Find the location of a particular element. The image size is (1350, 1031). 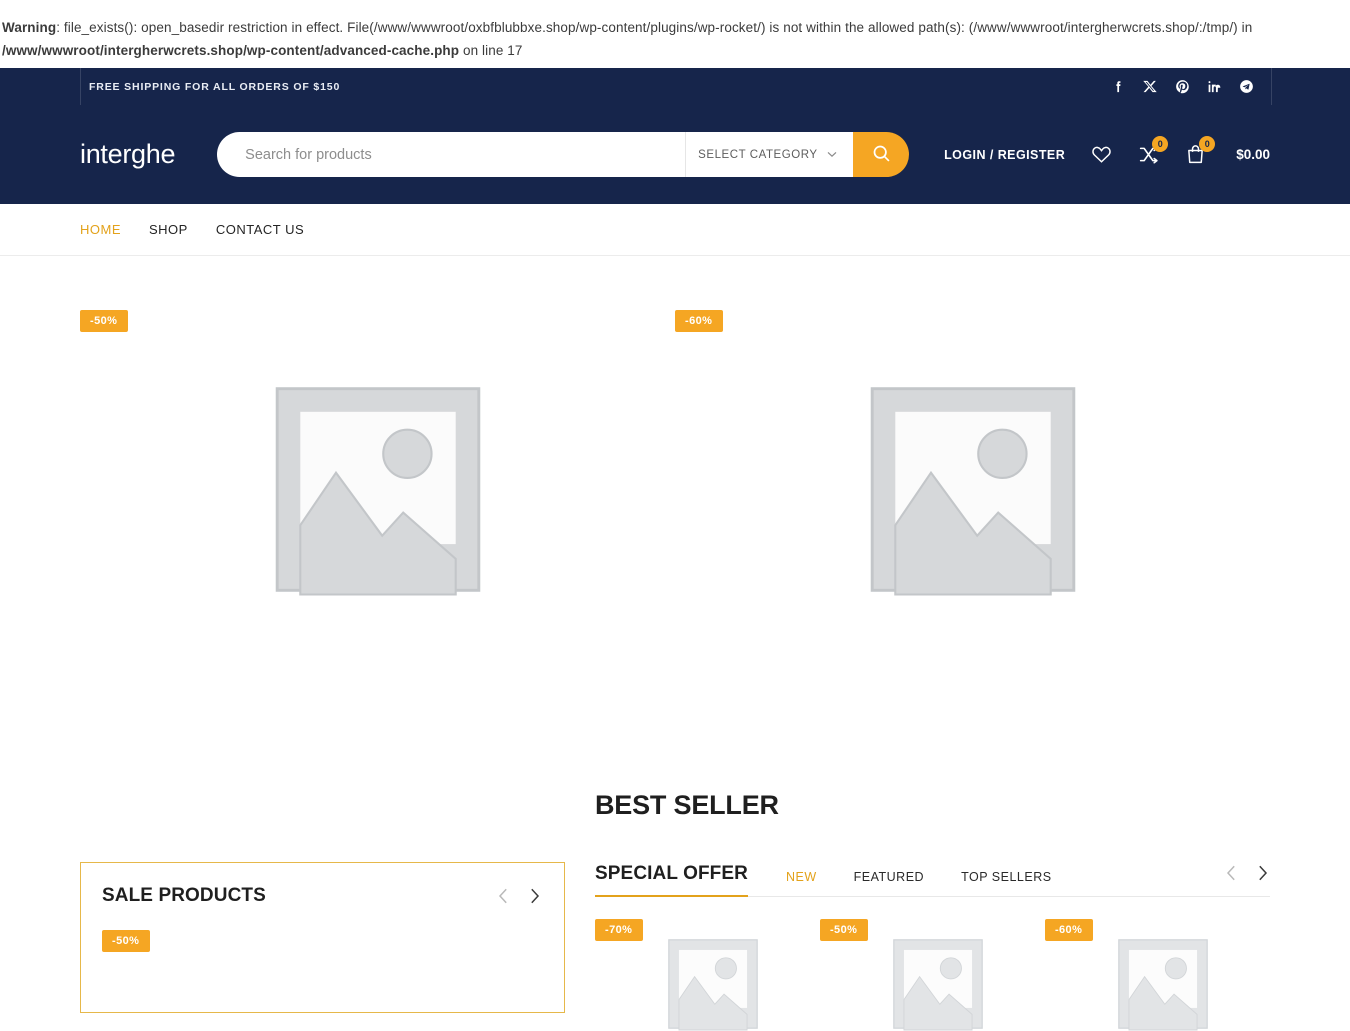

sale-products-panel: SALE PRODUCTS -50% is located at coordinates (322, 937).